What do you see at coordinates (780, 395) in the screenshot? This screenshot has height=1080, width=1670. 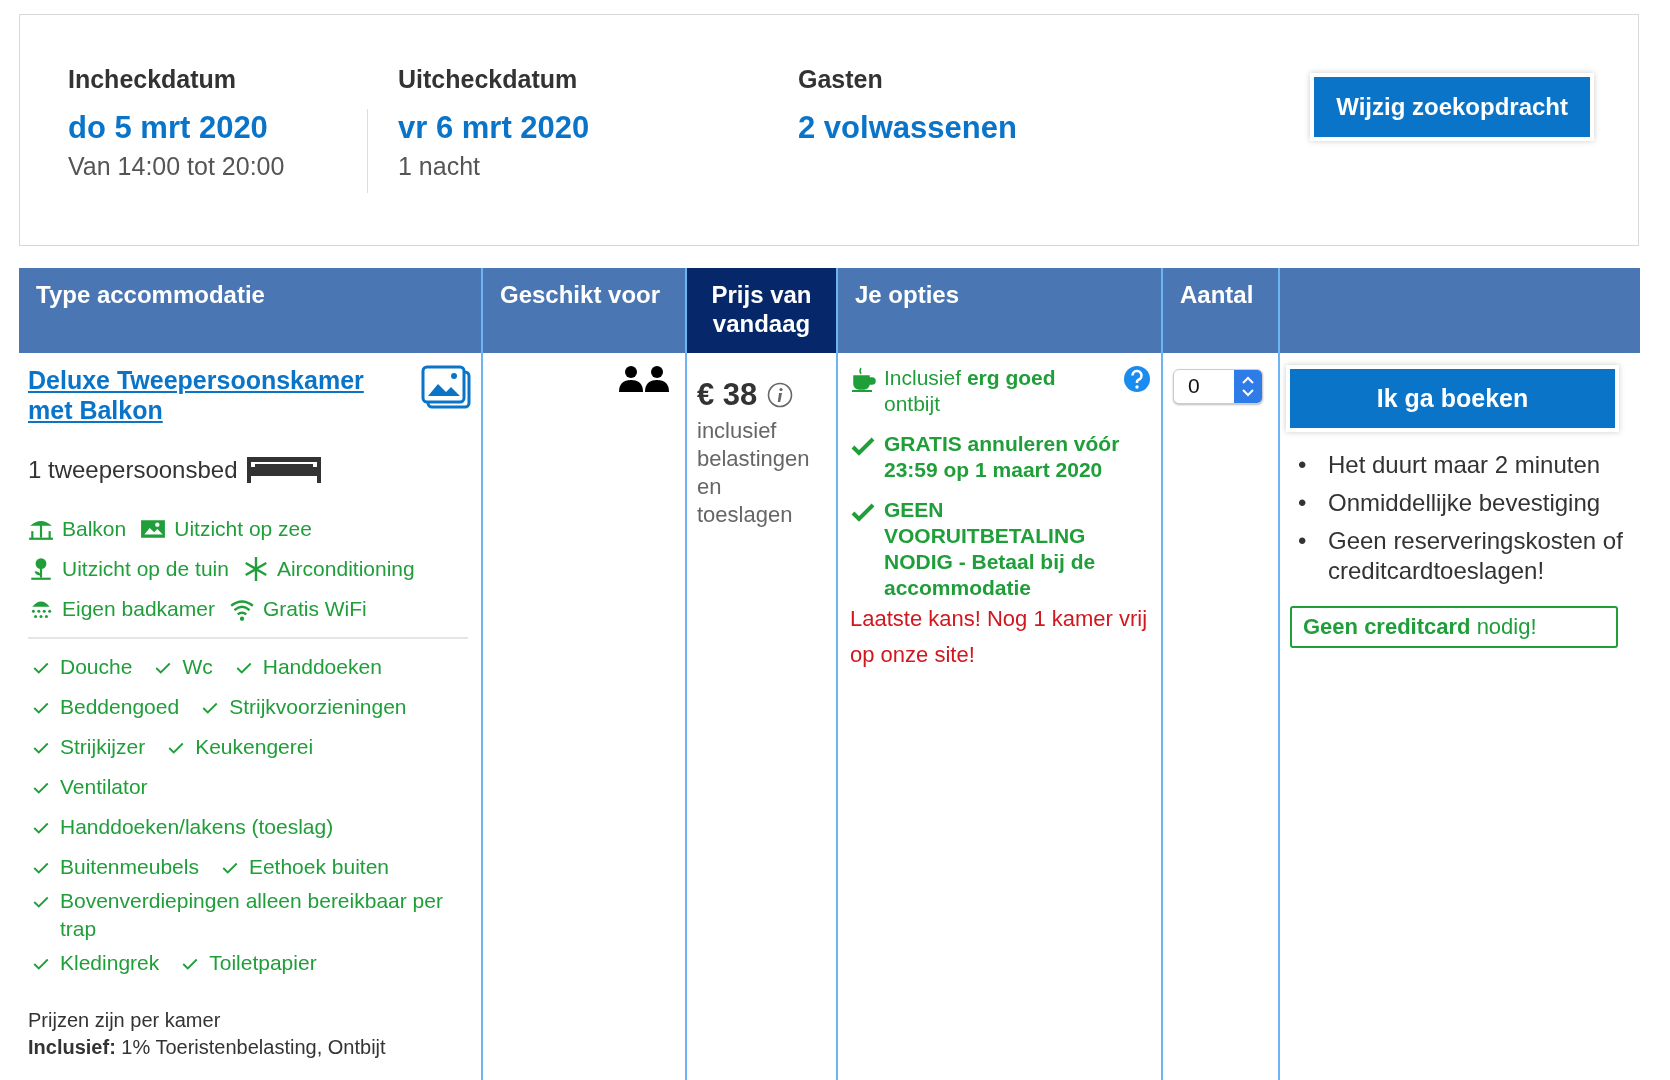 I see `info-icon` at bounding box center [780, 395].